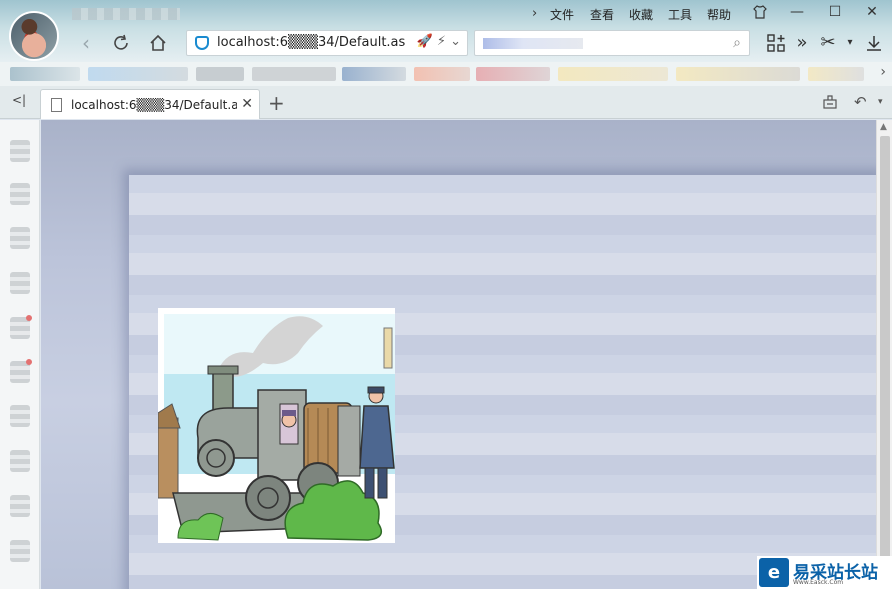 Image resolution: width=892 pixels, height=589 pixels. I want to click on scroll-thumb, so click(885, 356).